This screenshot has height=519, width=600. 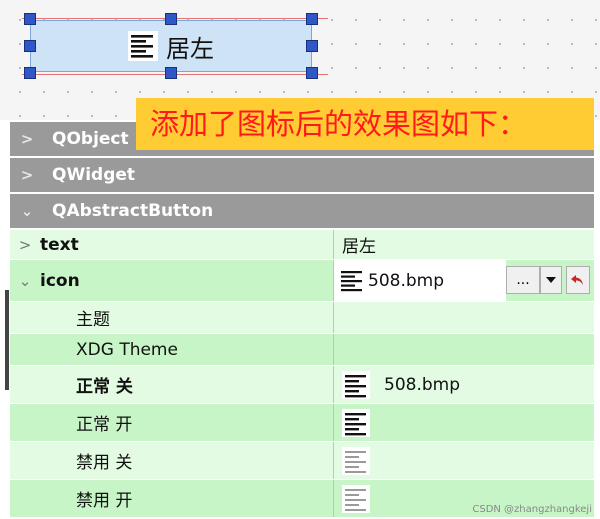 What do you see at coordinates (302, 461) in the screenshot?
I see `property-row-disabled-off: 禁用 关` at bounding box center [302, 461].